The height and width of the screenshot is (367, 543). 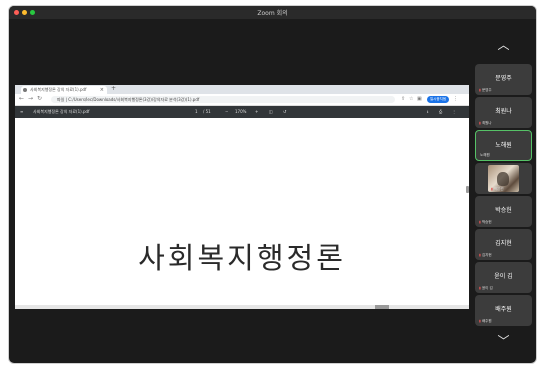 What do you see at coordinates (455, 99) in the screenshot?
I see `menu-icon: ⋮` at bounding box center [455, 99].